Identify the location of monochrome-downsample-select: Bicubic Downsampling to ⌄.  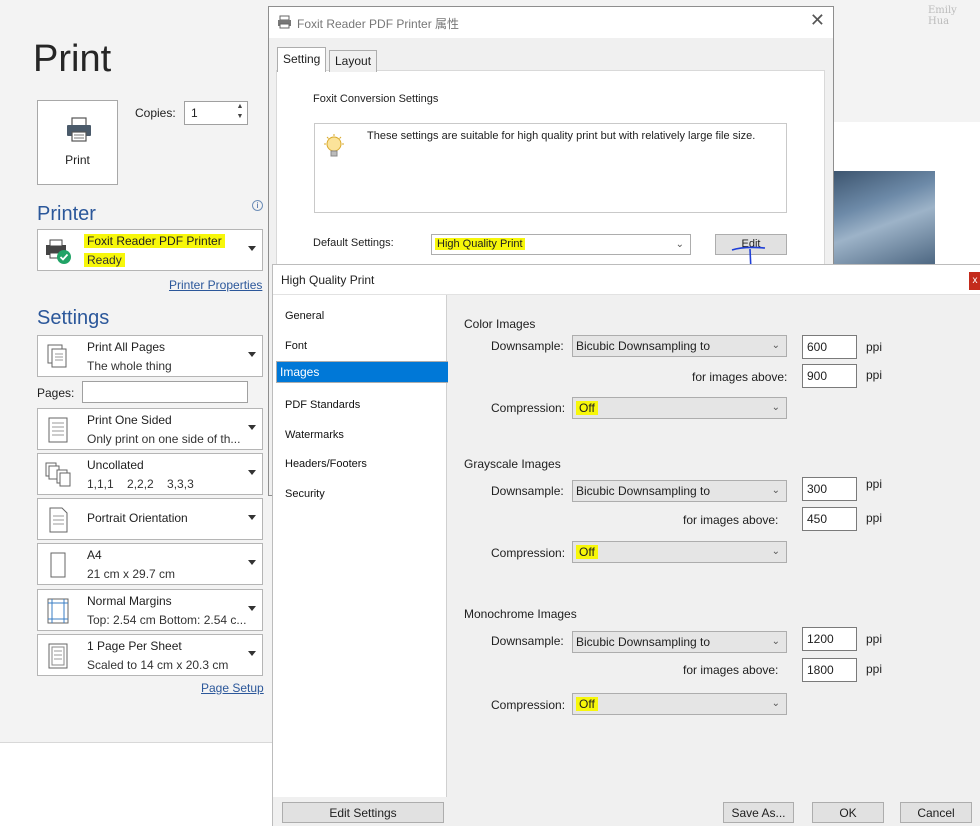
(679, 642).